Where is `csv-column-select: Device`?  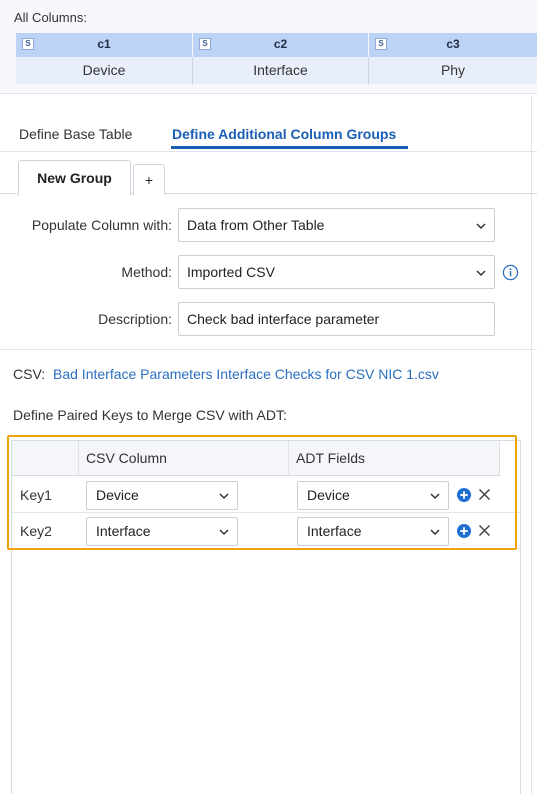
csv-column-select: Device is located at coordinates (162, 495).